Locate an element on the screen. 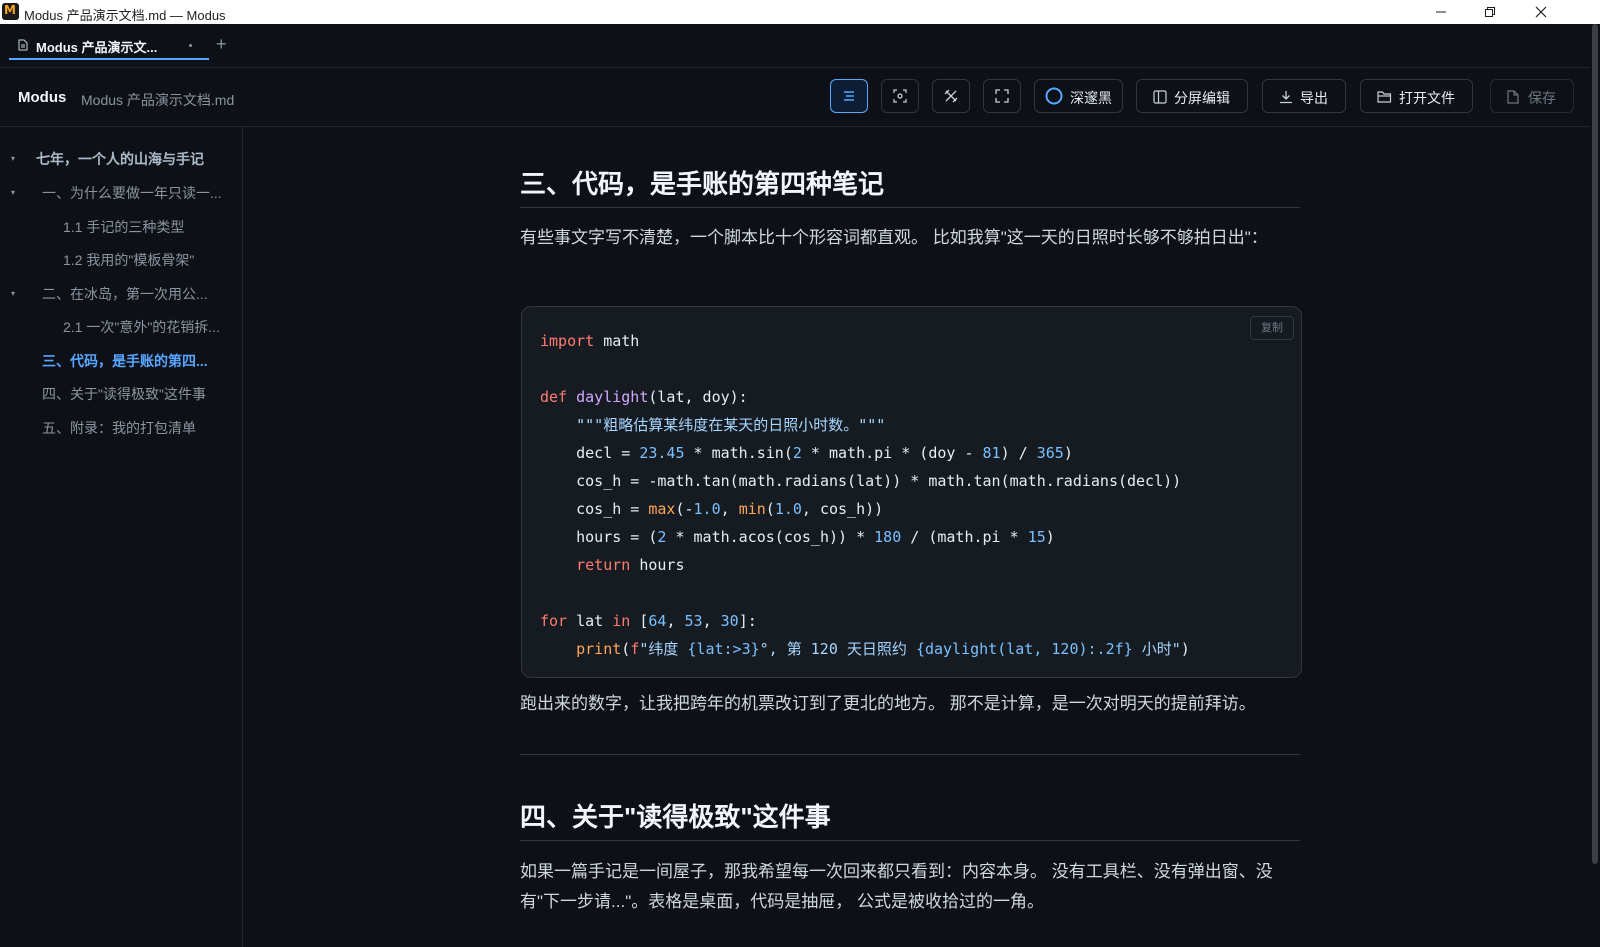 The width and height of the screenshot is (1600, 947). new-tab-button: + is located at coordinates (221, 44).